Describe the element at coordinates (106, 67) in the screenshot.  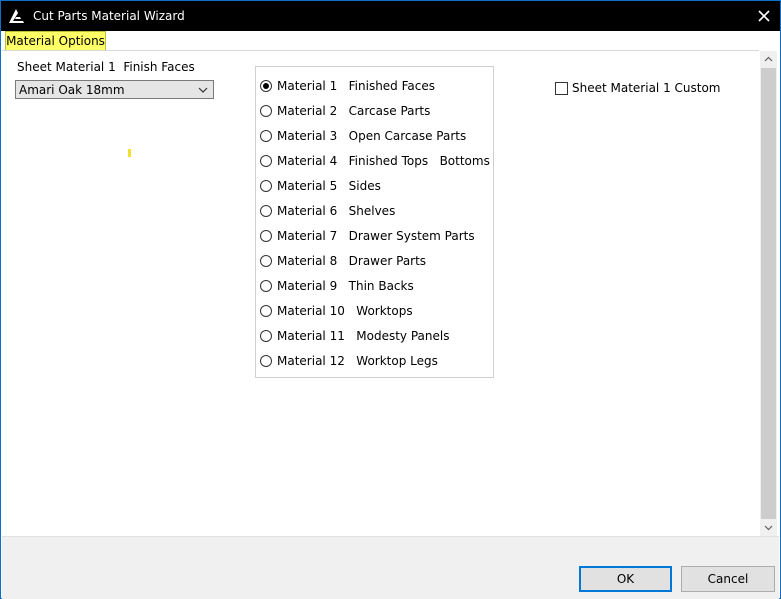
I see `sheet-material-heading: Sheet Material 1 Finish Faces` at that location.